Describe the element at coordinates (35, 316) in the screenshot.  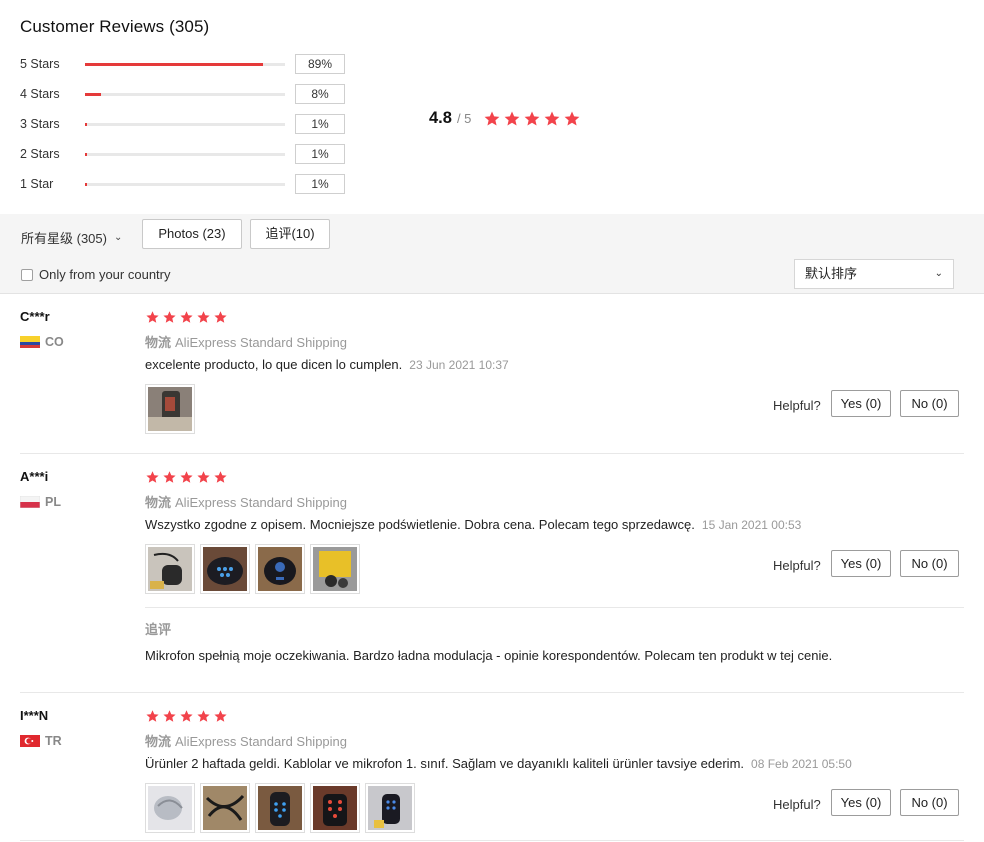
I see `reviewer-name: C***r` at that location.